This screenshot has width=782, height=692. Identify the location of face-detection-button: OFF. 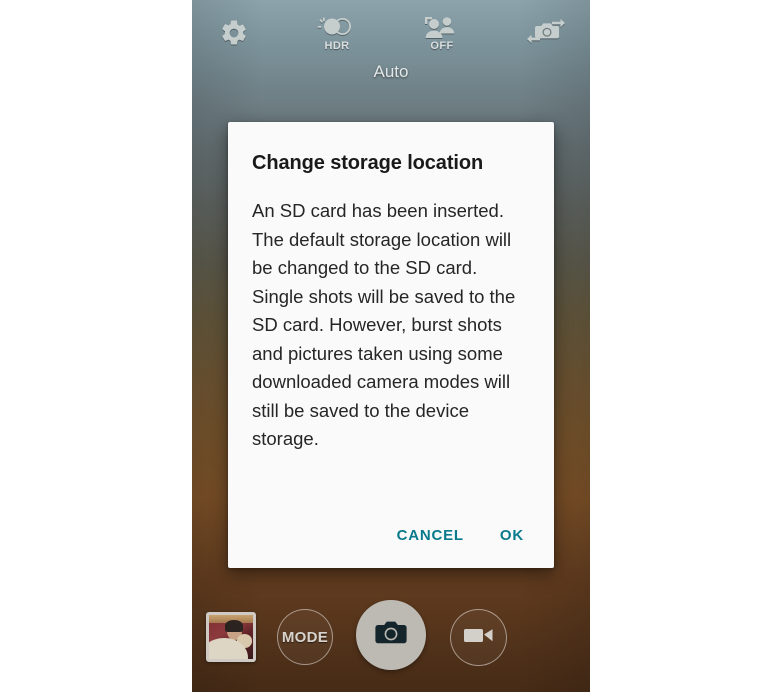
(442, 33).